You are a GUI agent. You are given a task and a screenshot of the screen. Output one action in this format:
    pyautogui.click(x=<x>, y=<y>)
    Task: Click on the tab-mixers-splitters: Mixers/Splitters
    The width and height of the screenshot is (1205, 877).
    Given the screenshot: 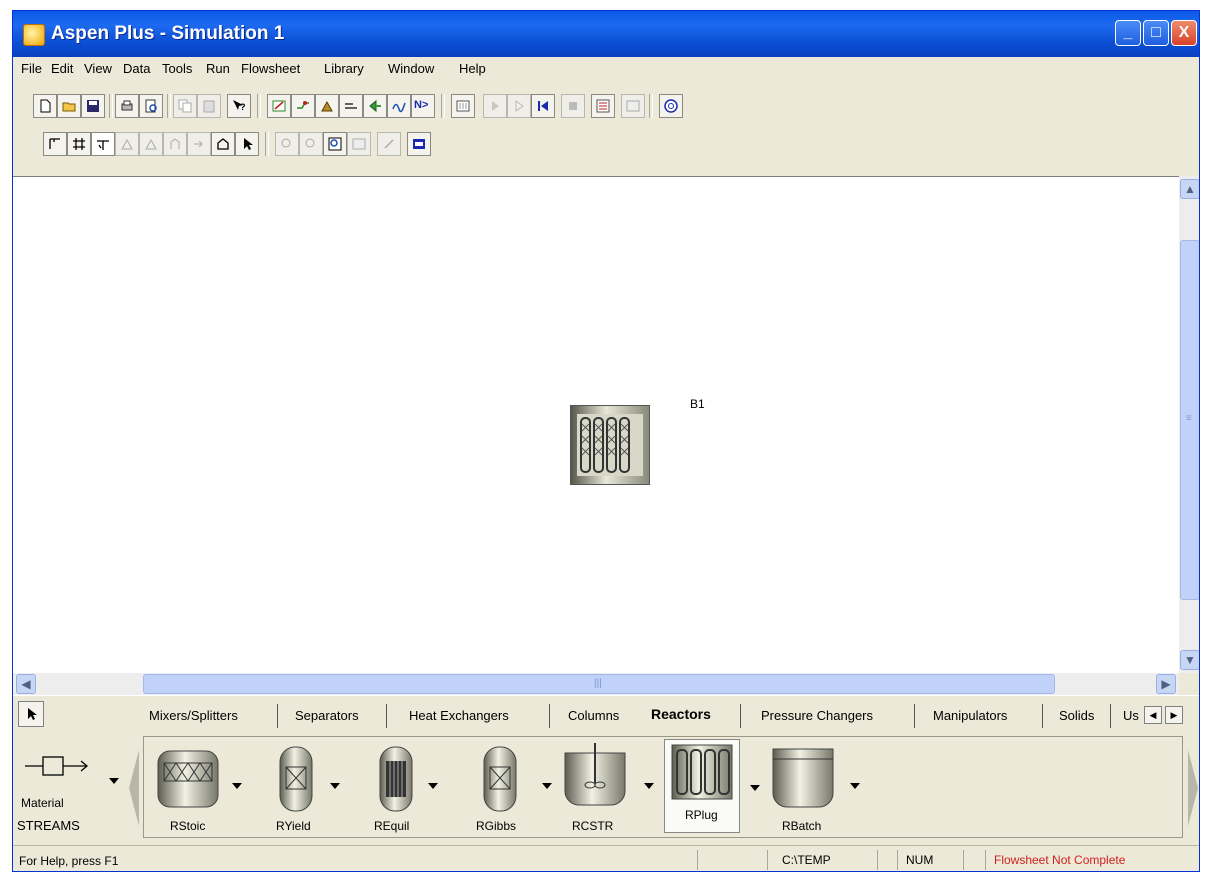 What is the action you would take?
    pyautogui.click(x=193, y=715)
    